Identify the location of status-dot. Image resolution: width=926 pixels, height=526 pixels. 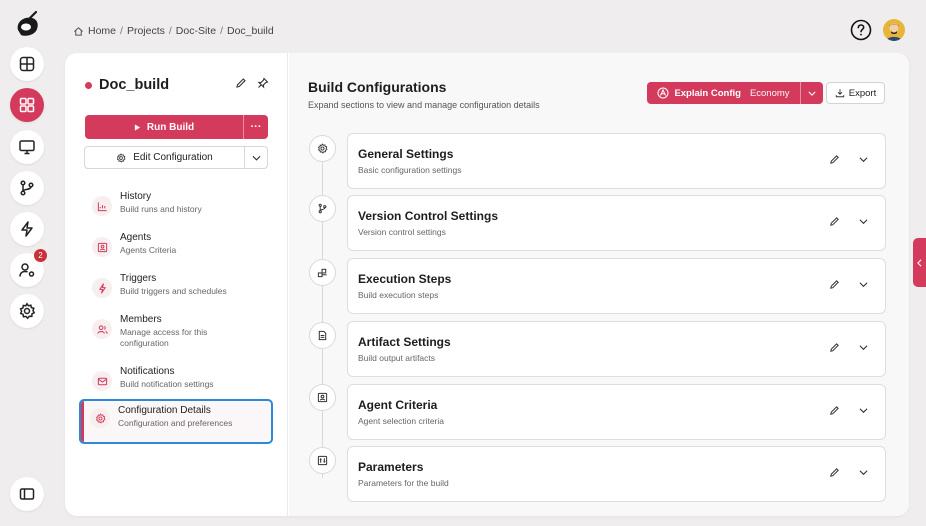
(88, 85).